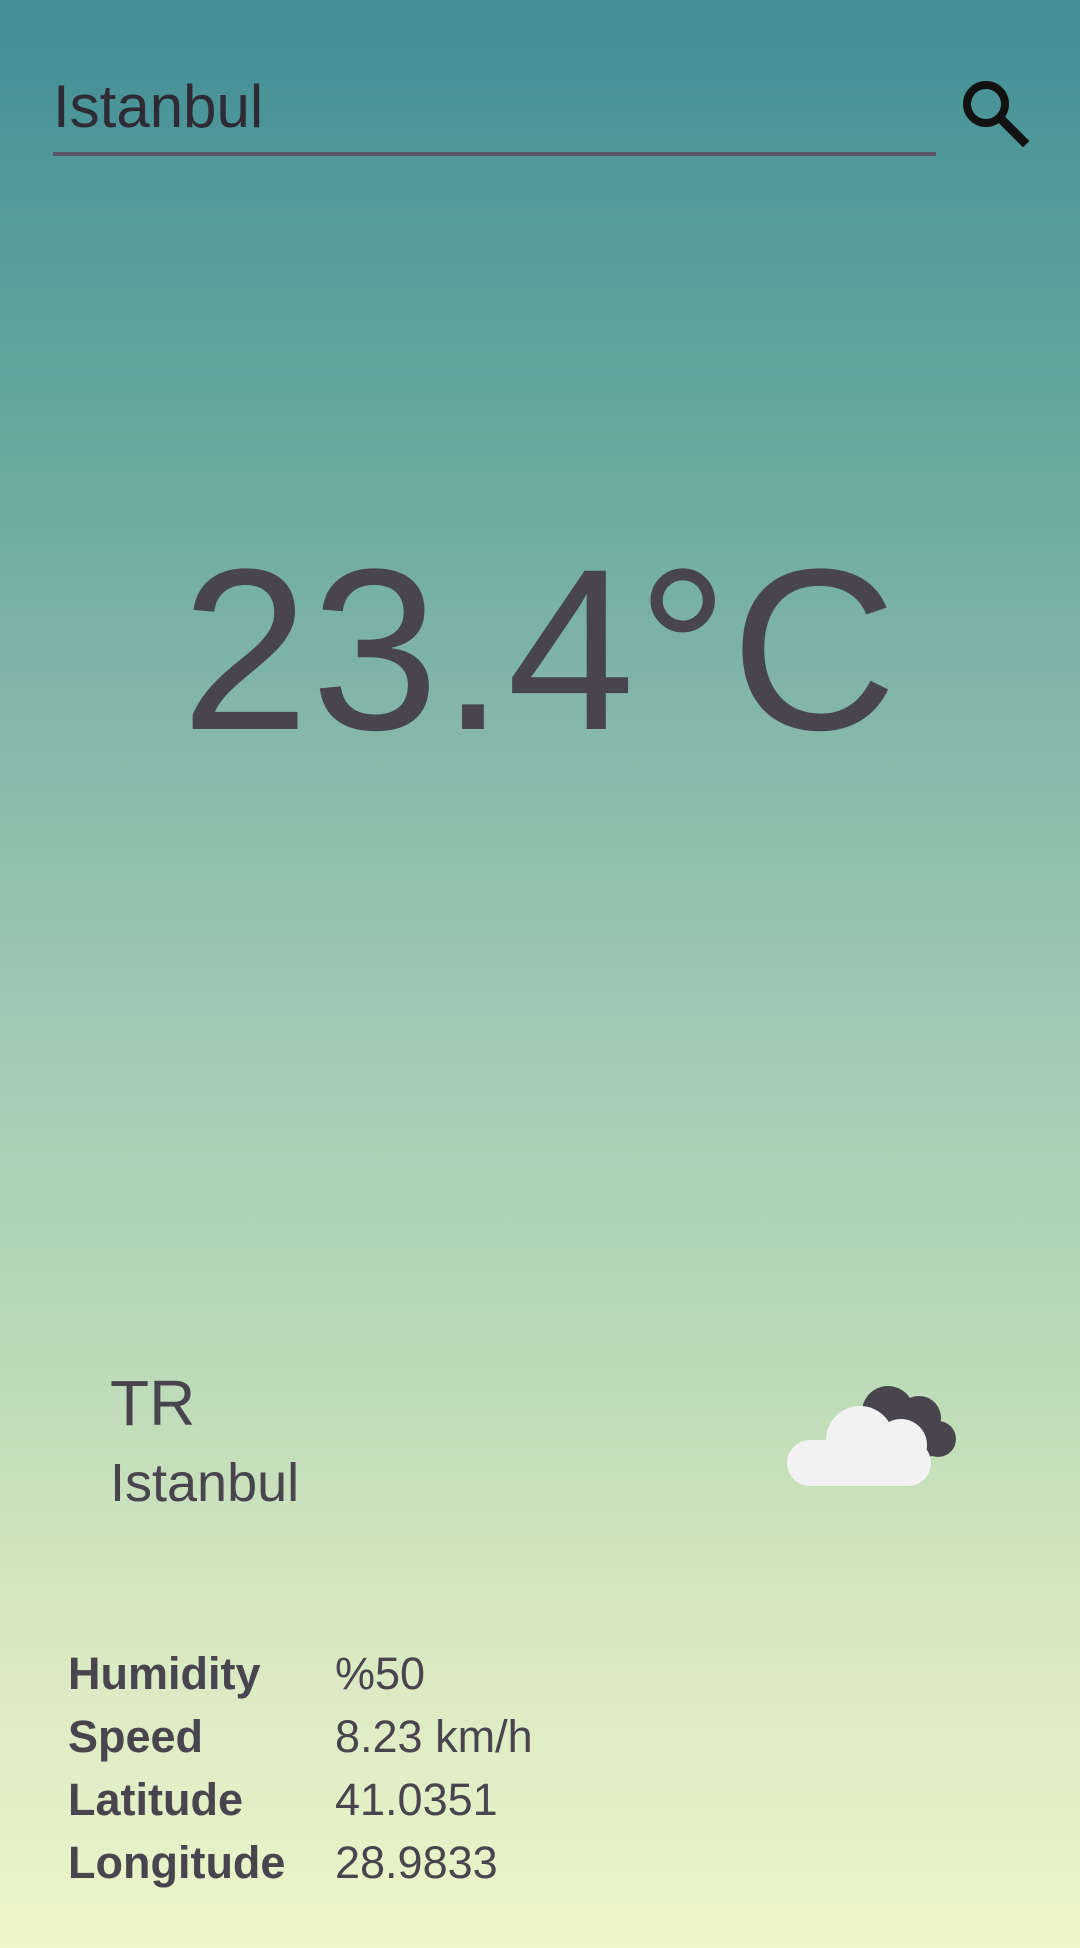 This screenshot has width=1080, height=1948. What do you see at coordinates (540, 649) in the screenshot?
I see `temperature-value: 23.4°C` at bounding box center [540, 649].